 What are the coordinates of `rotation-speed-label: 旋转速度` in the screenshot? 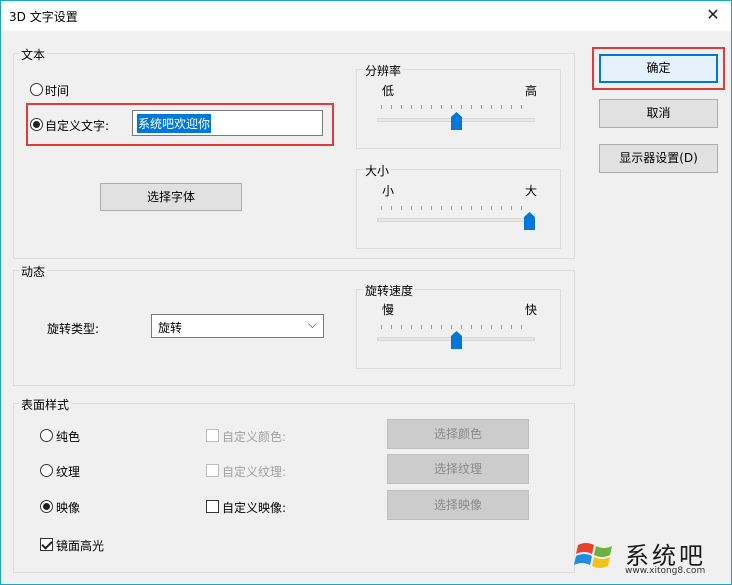 It's located at (389, 290).